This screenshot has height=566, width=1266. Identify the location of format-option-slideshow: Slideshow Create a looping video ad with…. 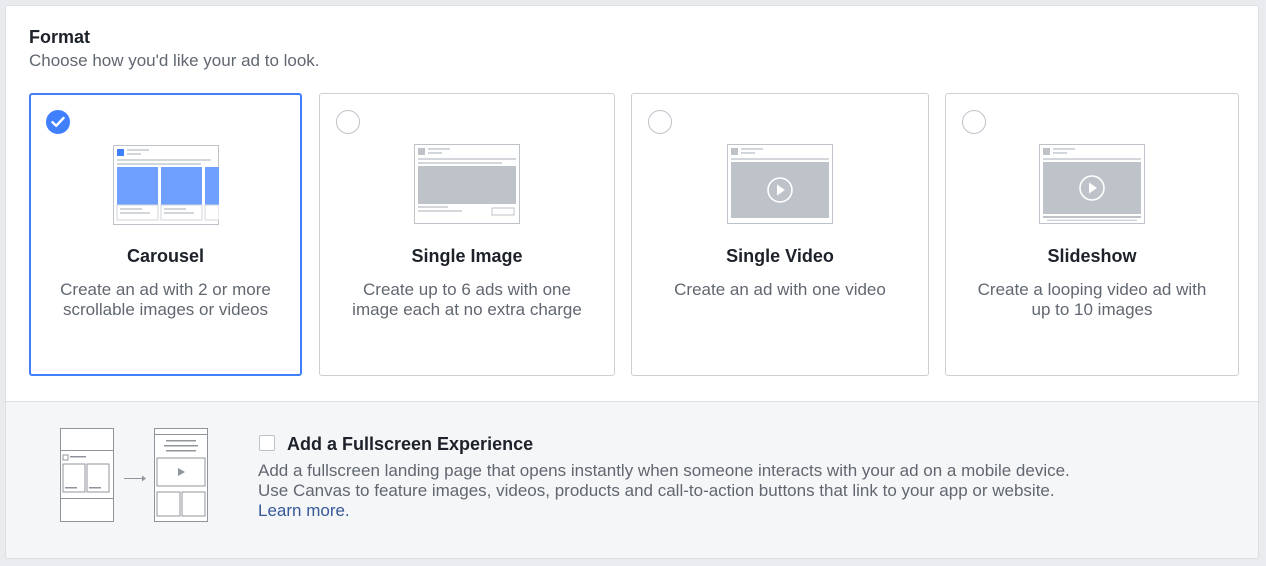
(1092, 234).